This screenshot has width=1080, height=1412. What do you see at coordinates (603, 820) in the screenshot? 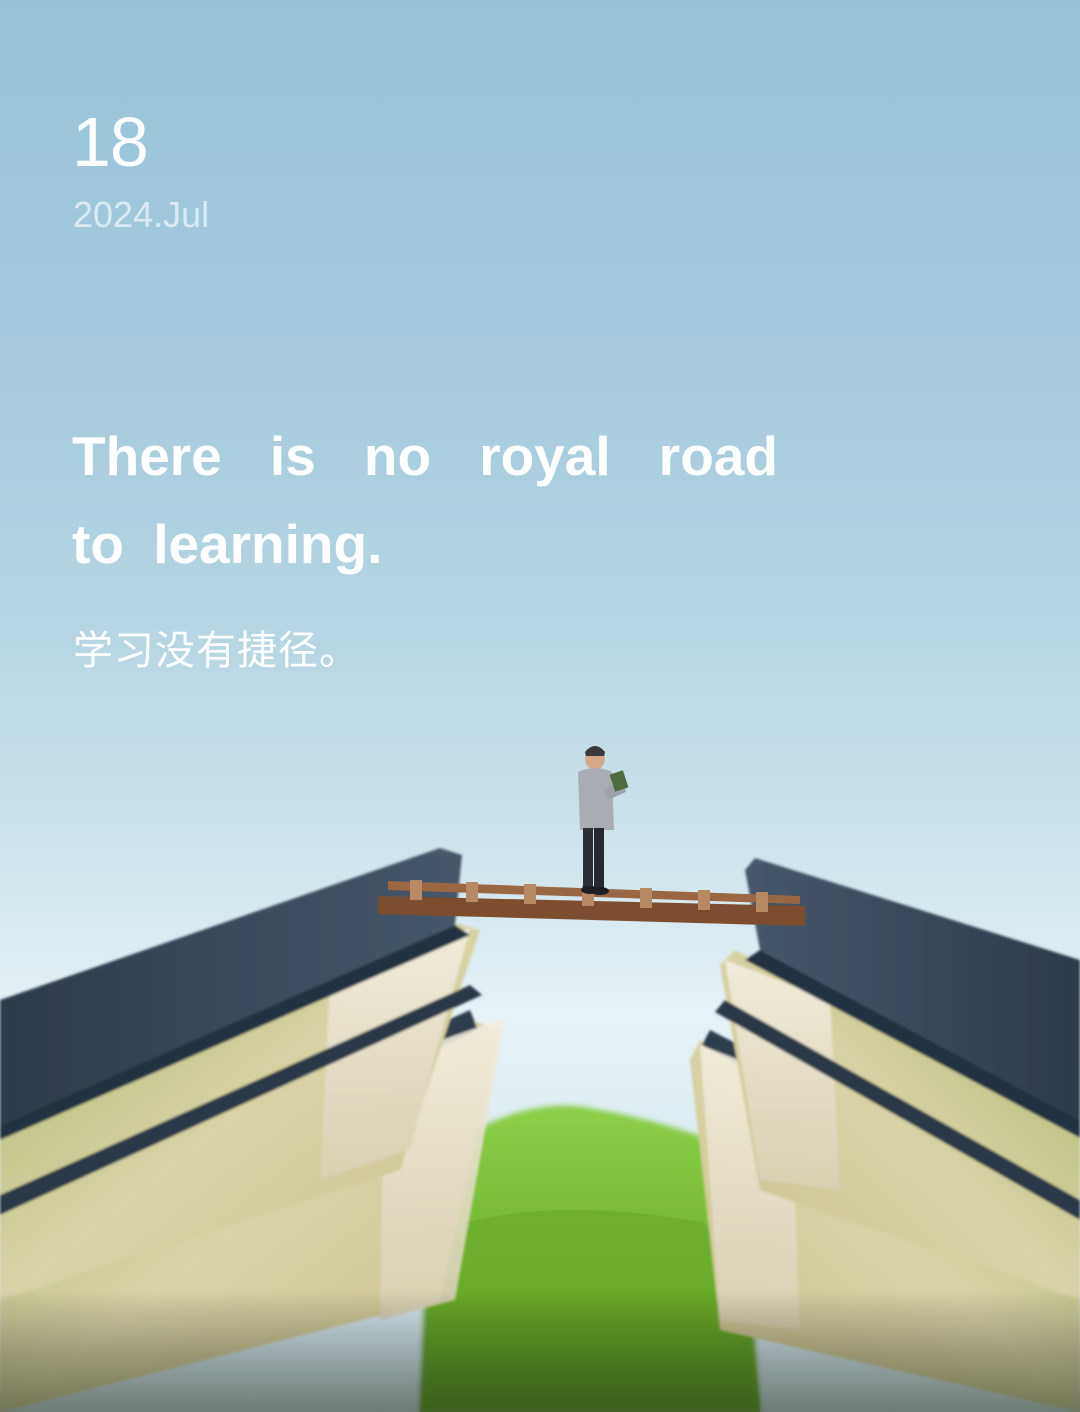
I see `reading-figurine` at bounding box center [603, 820].